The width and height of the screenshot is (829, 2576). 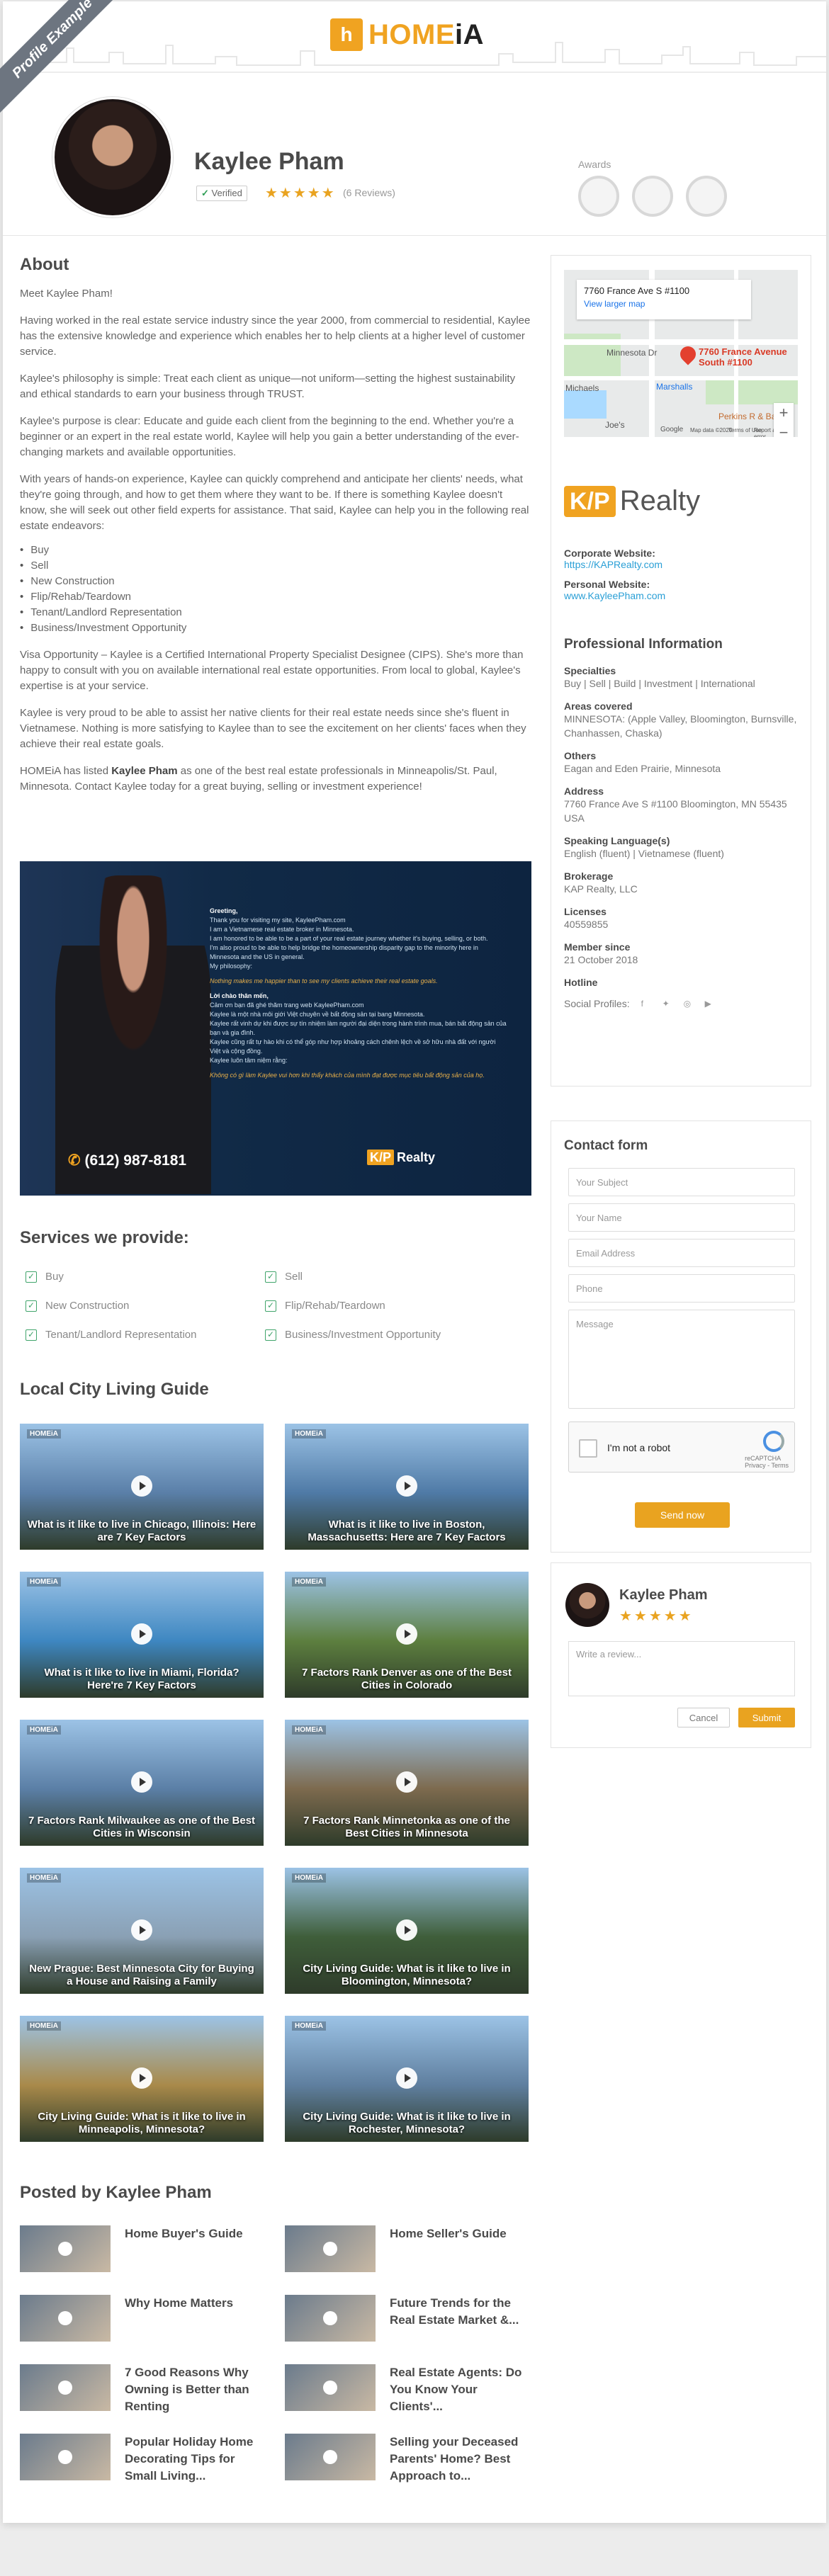 What do you see at coordinates (407, 34) in the screenshot?
I see `homeia-logo: h HOMEiA` at bounding box center [407, 34].